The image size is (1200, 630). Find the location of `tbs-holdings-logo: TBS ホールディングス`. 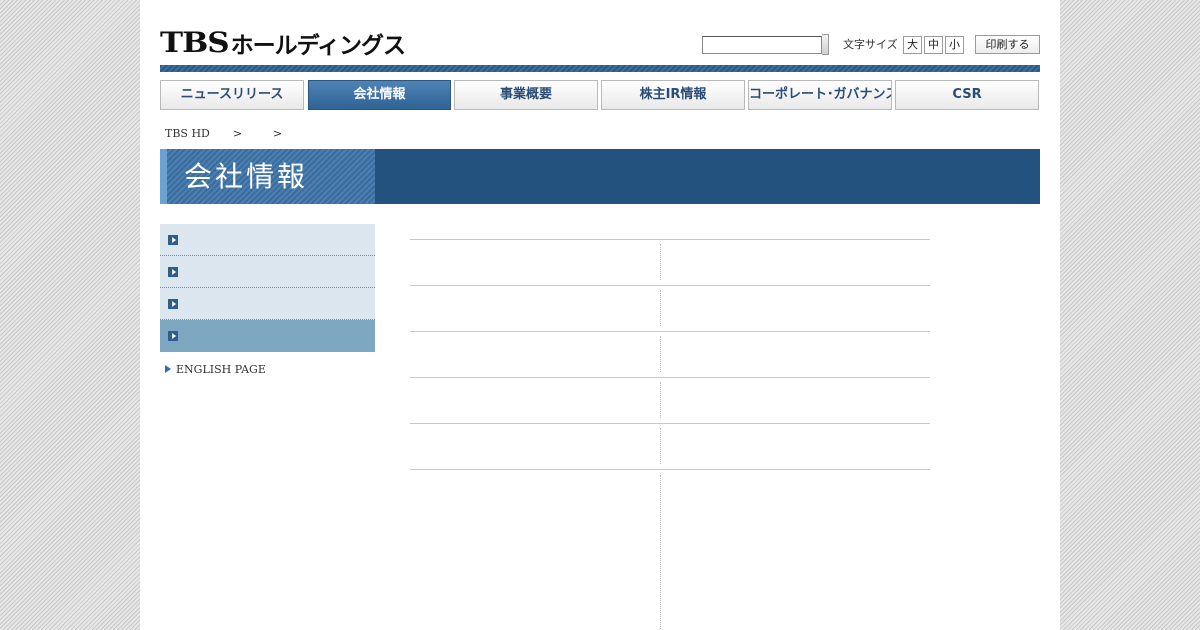

tbs-holdings-logo: TBS ホールディングス is located at coordinates (283, 43).